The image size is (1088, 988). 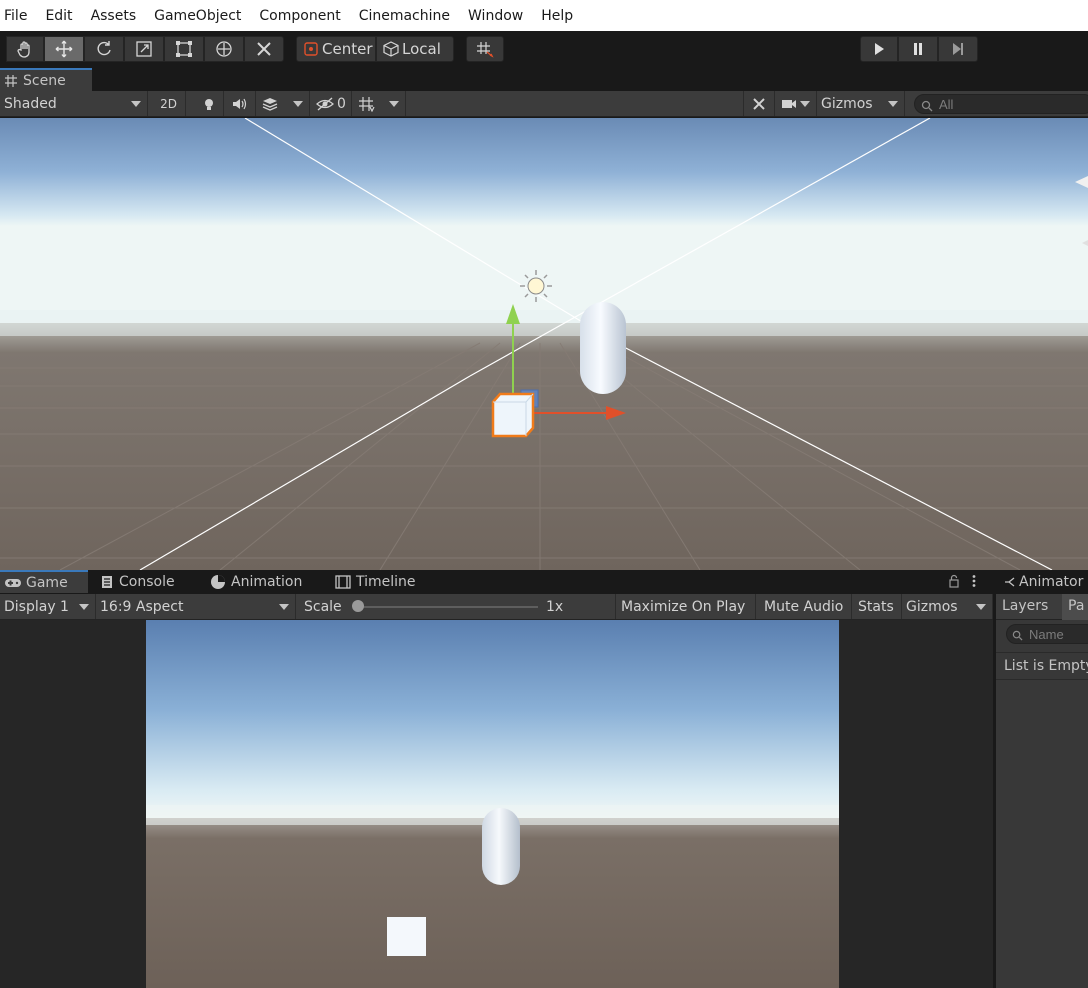 I want to click on rect-icon, so click(x=184, y=49).